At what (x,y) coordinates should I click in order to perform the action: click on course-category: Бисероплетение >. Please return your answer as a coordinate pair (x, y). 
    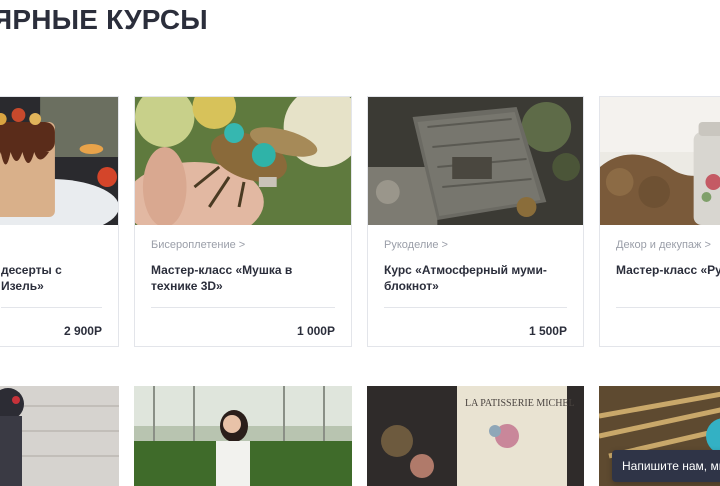
    Looking at the image, I should click on (198, 245).